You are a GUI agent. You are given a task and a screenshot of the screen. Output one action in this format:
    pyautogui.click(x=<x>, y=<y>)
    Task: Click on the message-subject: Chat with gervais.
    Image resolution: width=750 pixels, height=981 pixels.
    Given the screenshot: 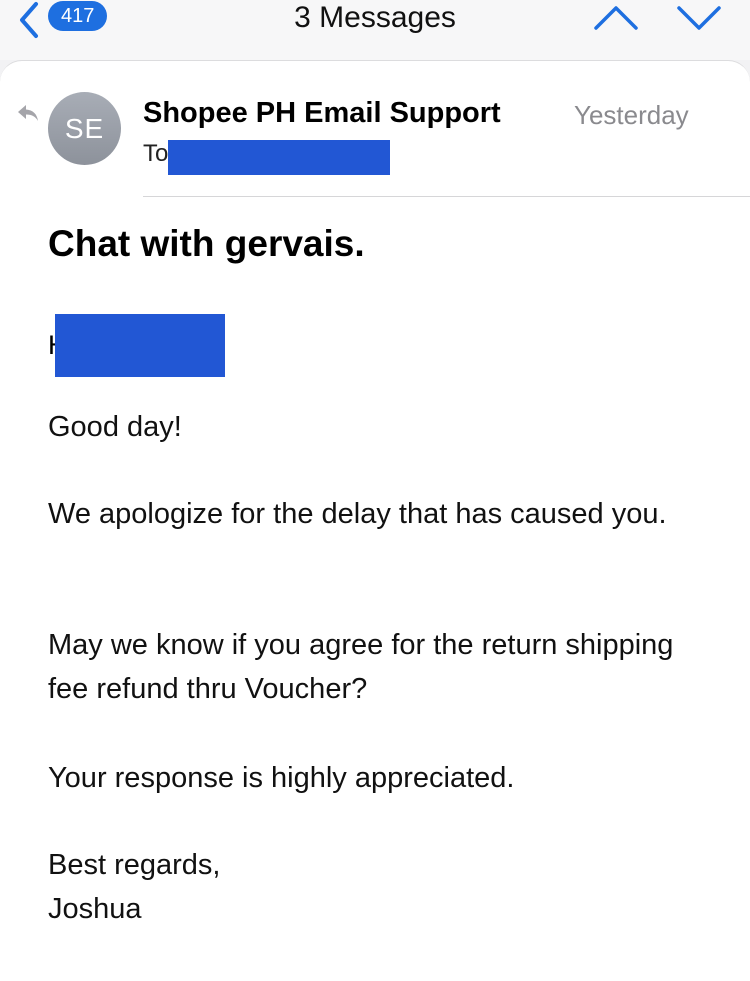 What is the action you would take?
    pyautogui.click(x=206, y=243)
    